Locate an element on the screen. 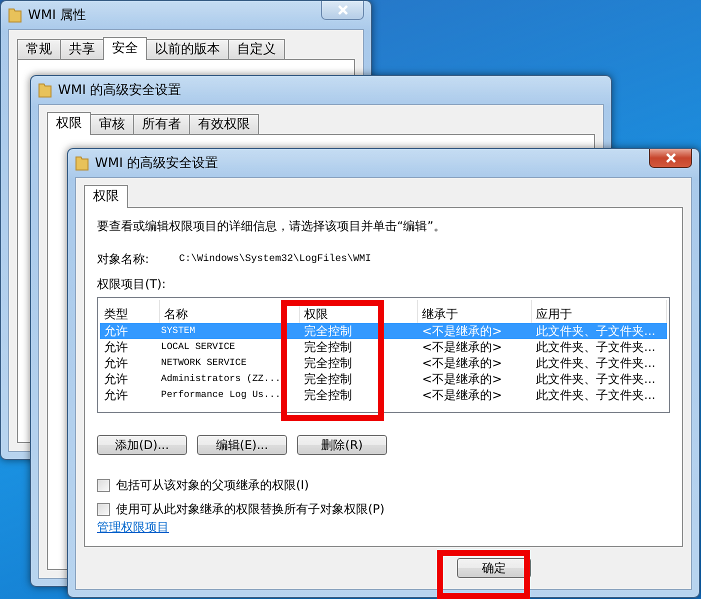 The height and width of the screenshot is (599, 701). table-cell-text: SYSTEM is located at coordinates (178, 331).